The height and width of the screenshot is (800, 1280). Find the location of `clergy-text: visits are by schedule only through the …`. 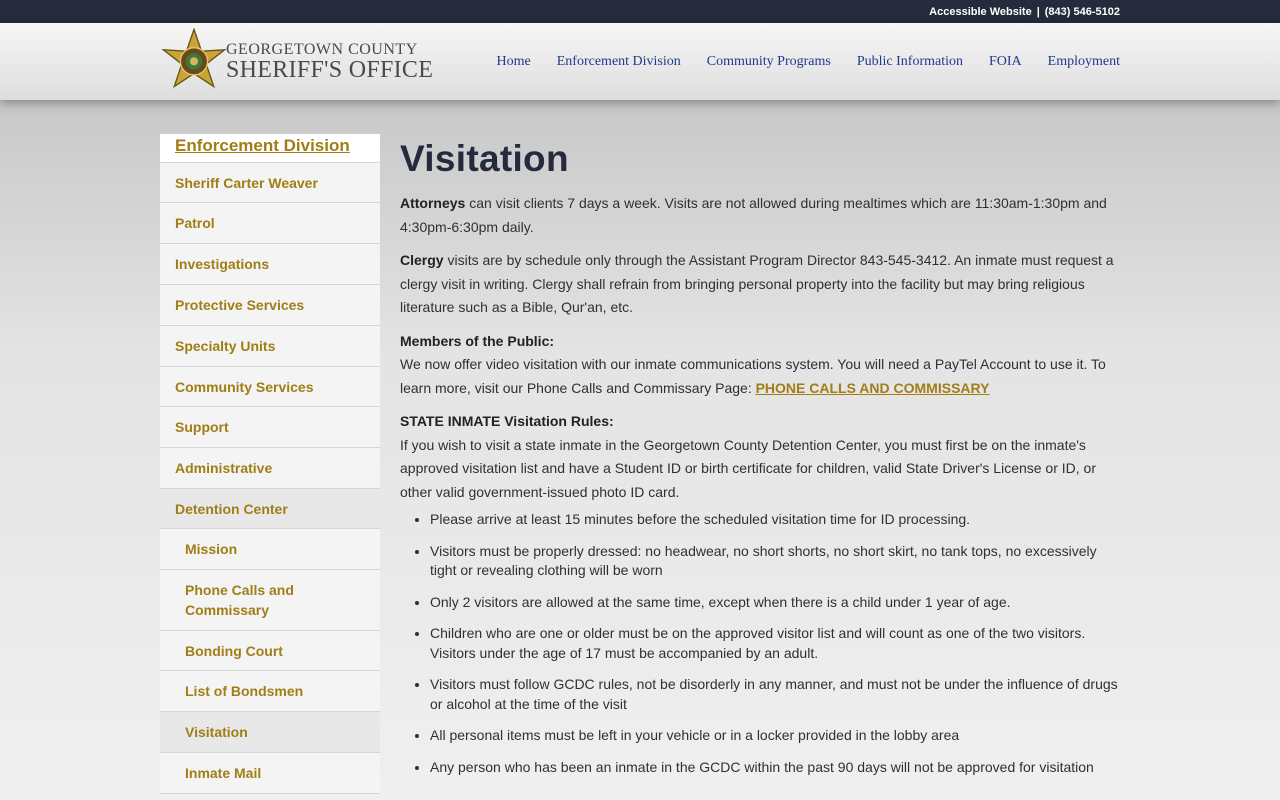

clergy-text: visits are by schedule only through the … is located at coordinates (757, 283).